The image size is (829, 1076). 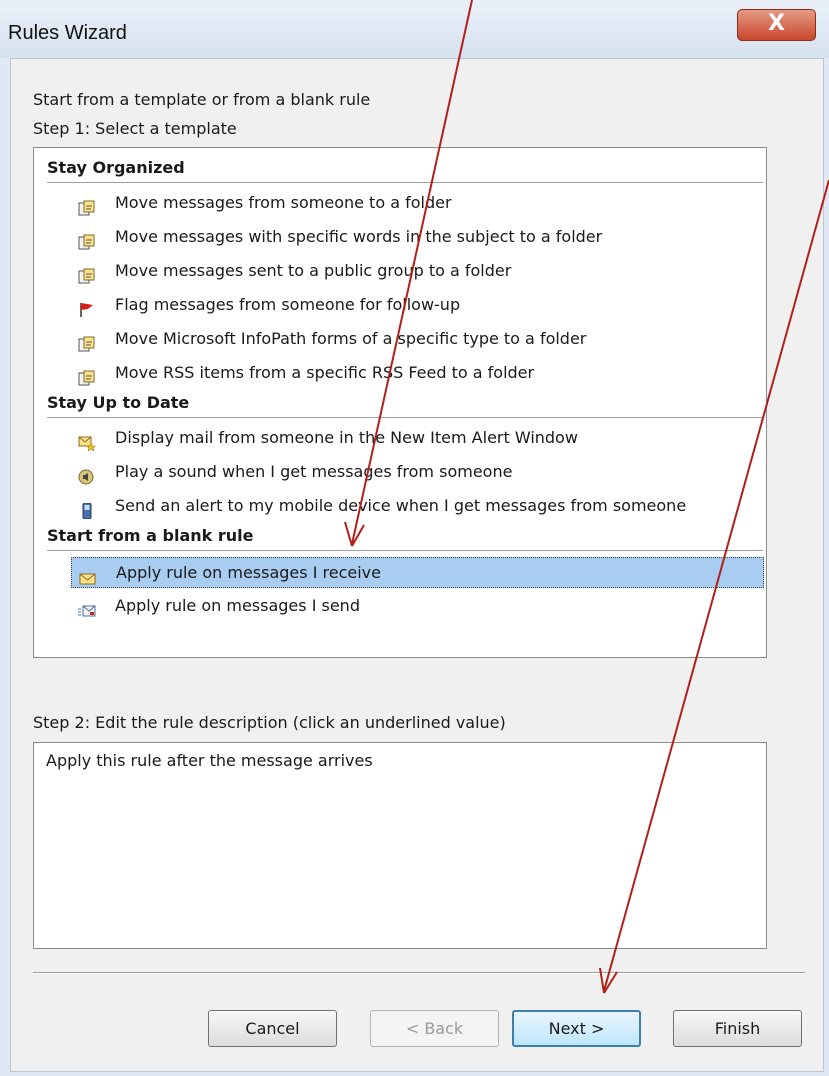 I want to click on annotation-arrow-to-receive-item, so click(x=408, y=273).